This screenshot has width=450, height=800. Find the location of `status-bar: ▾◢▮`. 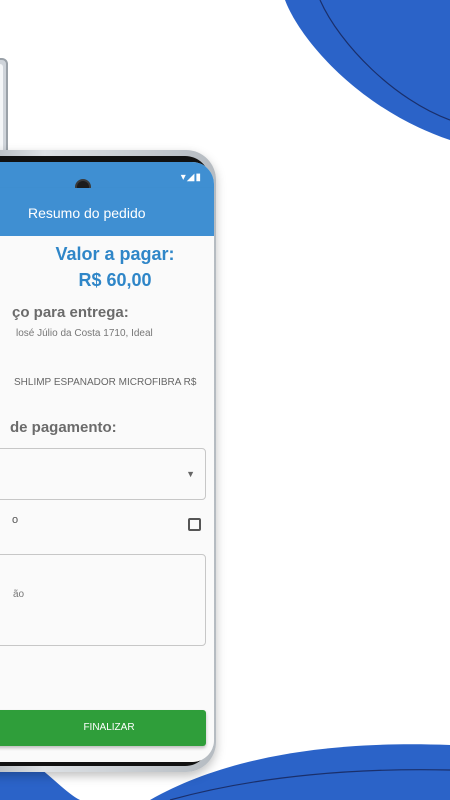

status-bar: ▾◢▮ is located at coordinates (107, 175).